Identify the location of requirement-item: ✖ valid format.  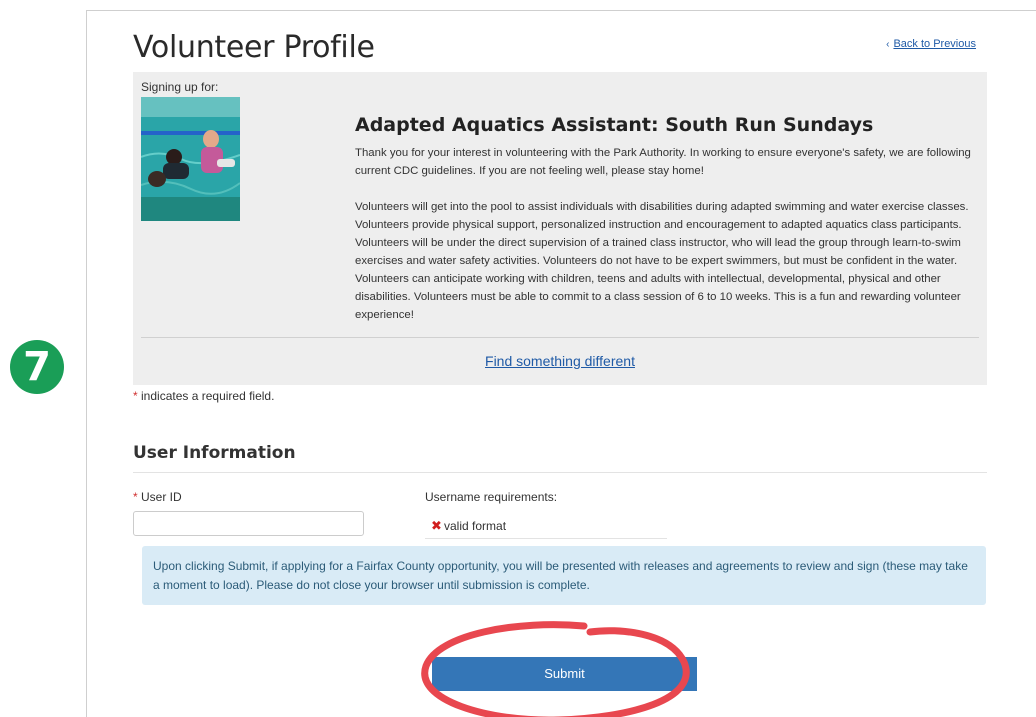
(546, 525).